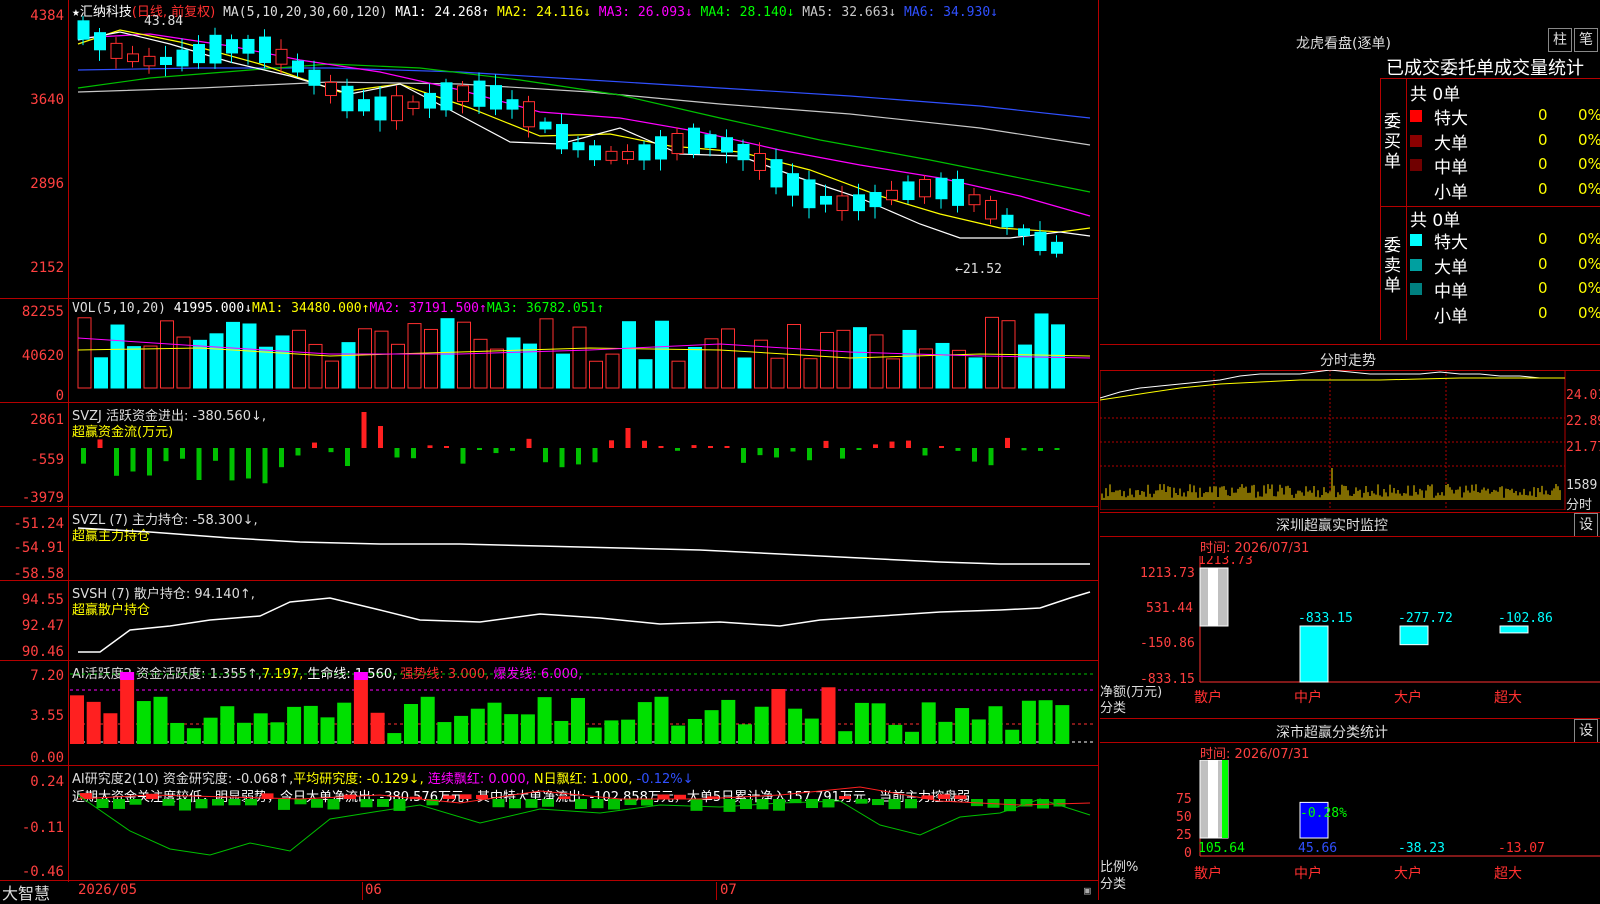 The height and width of the screenshot is (904, 1600). I want to click on lock-icon: ▣, so click(1087, 890).